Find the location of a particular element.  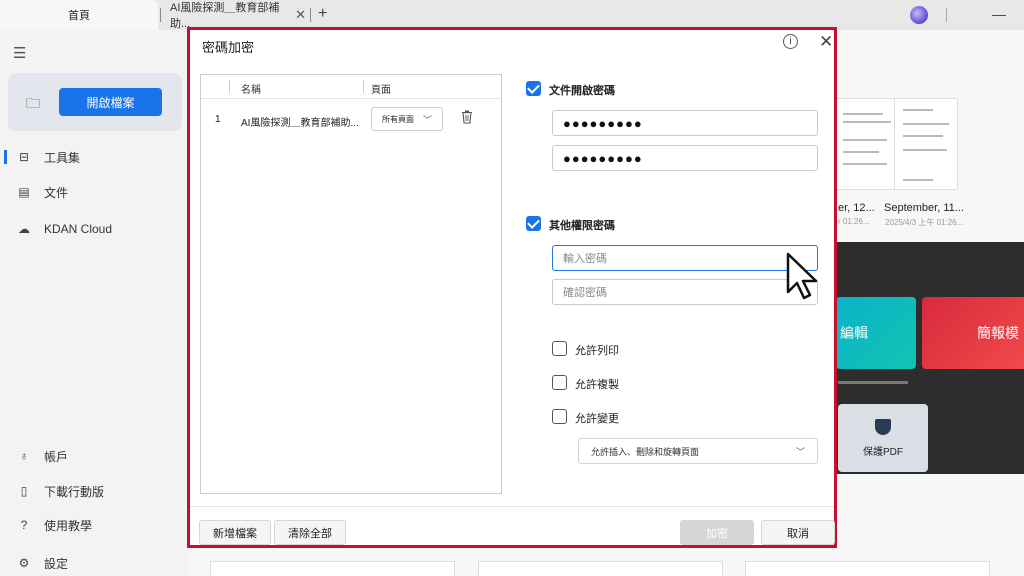

open-password-checkbox is located at coordinates (533, 88).